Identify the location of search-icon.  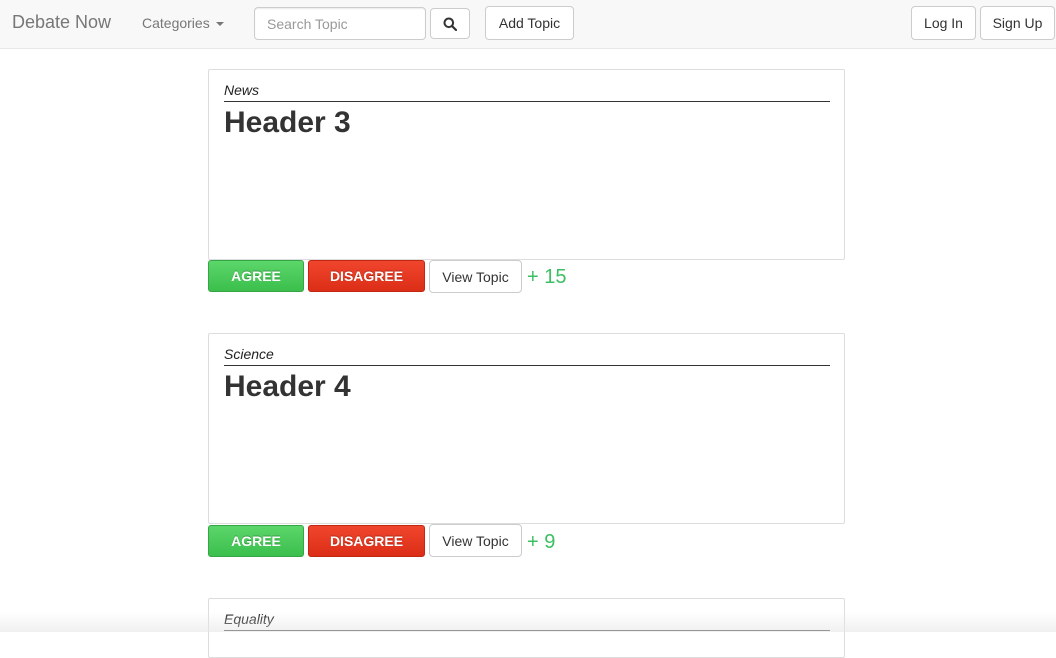
(450, 24).